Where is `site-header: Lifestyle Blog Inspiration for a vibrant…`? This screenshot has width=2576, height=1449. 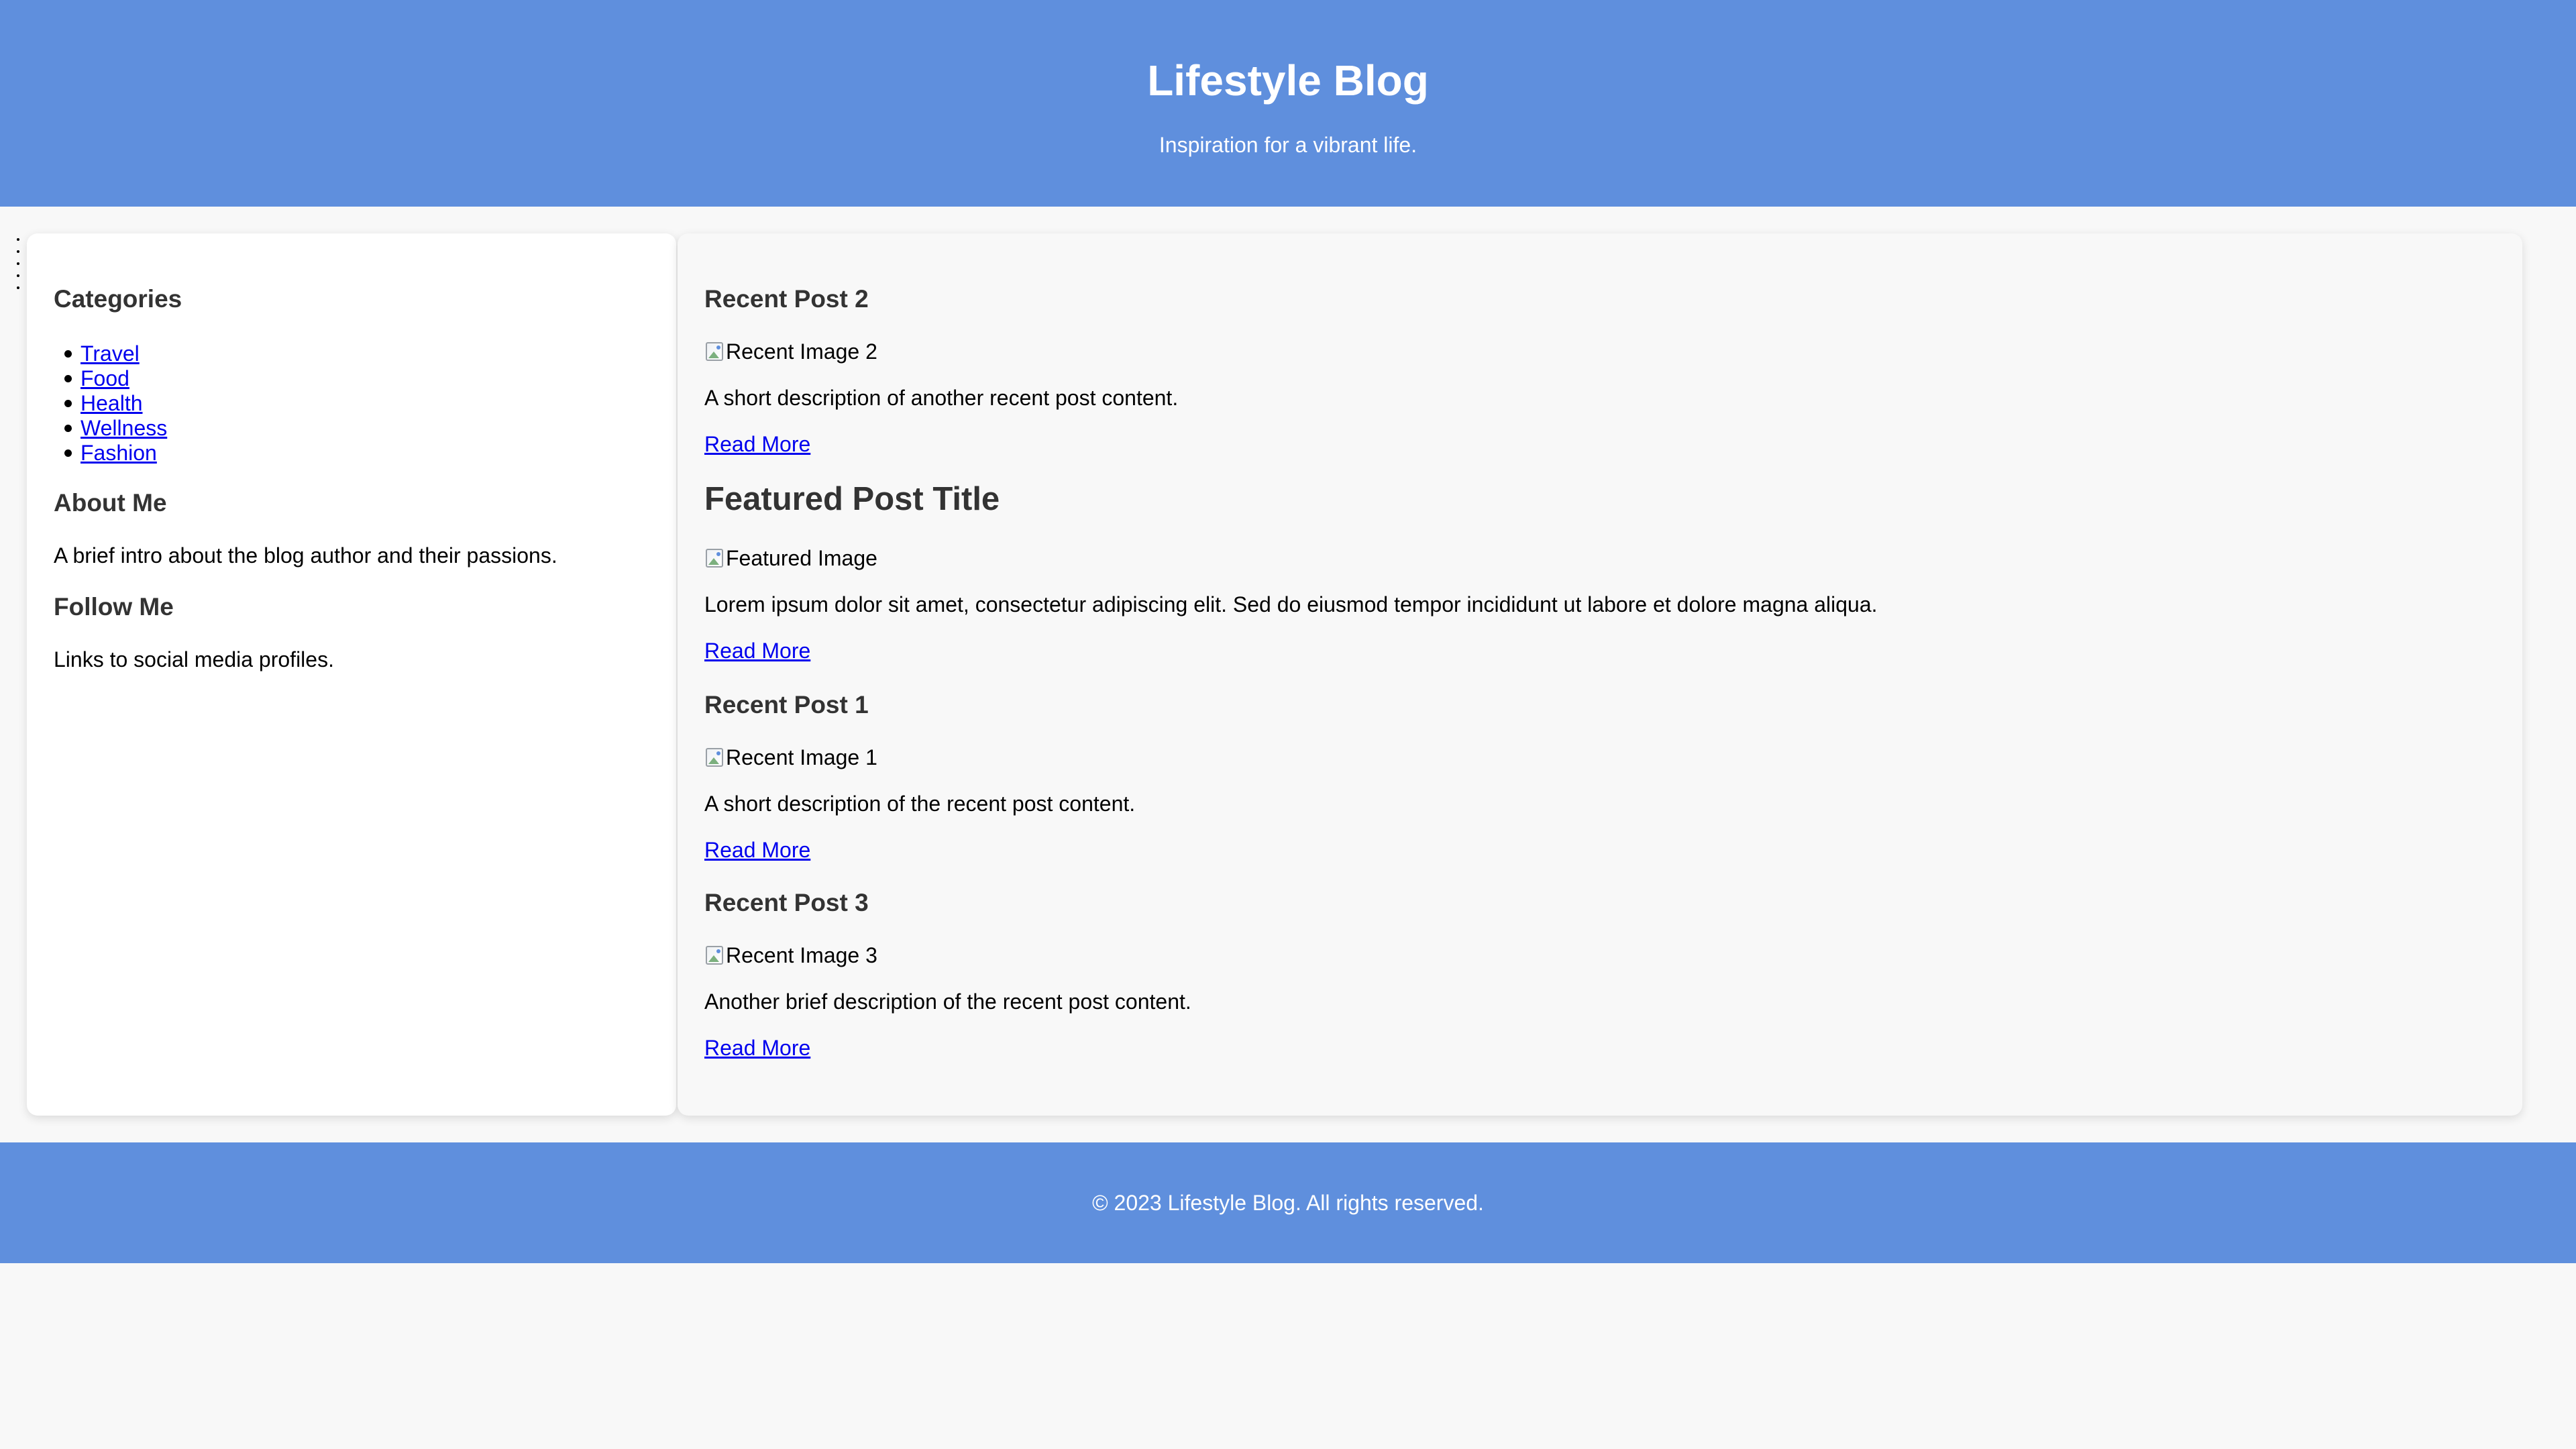 site-header: Lifestyle Blog Inspiration for a vibrant… is located at coordinates (1288, 103).